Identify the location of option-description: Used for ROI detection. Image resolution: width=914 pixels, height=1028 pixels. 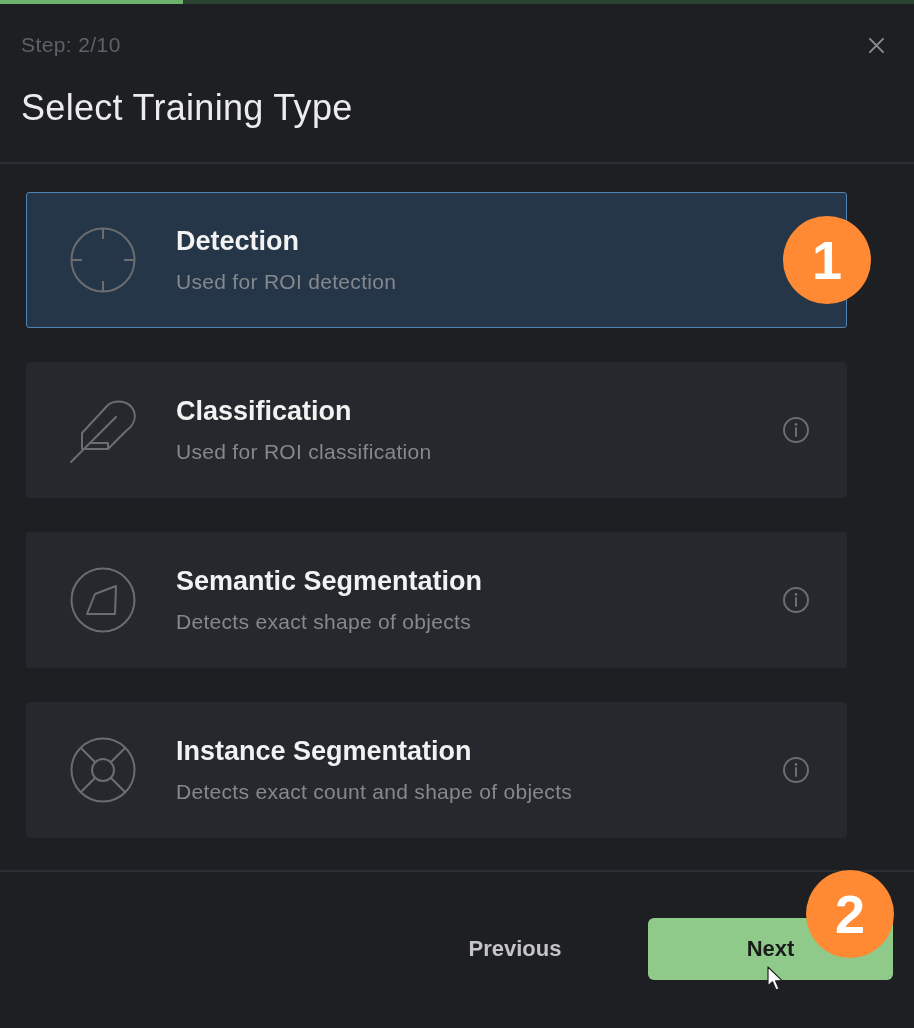
(286, 282).